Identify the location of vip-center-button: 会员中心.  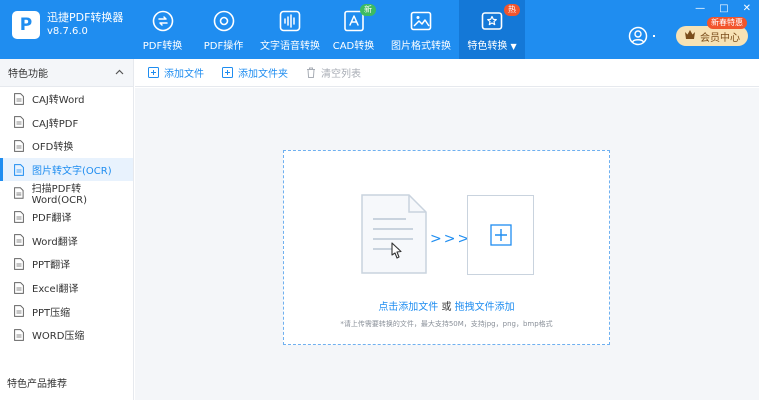
(712, 36).